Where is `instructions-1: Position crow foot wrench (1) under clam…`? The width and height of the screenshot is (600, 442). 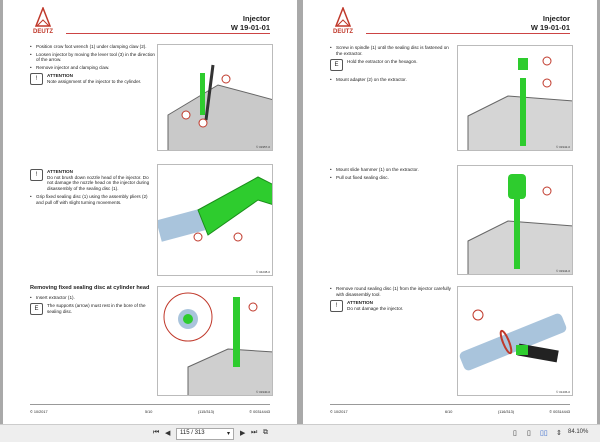 instructions-1: Position crow foot wrench (1) under clam… is located at coordinates (93, 66).